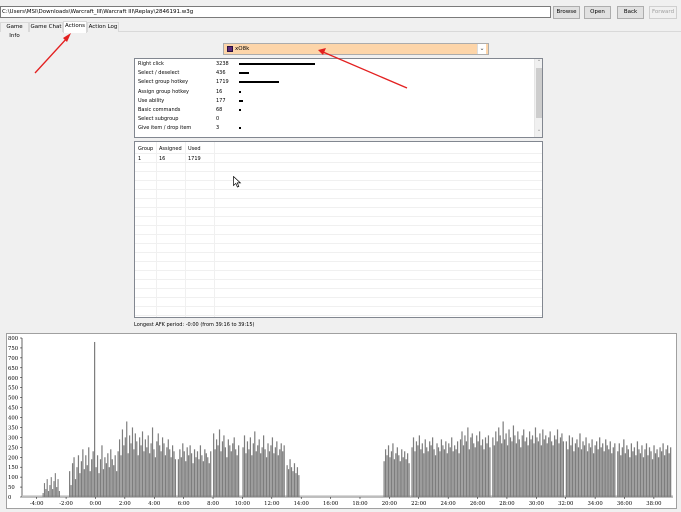 The image size is (681, 512). Describe the element at coordinates (597, 12) in the screenshot. I see `open-button: Open` at that location.